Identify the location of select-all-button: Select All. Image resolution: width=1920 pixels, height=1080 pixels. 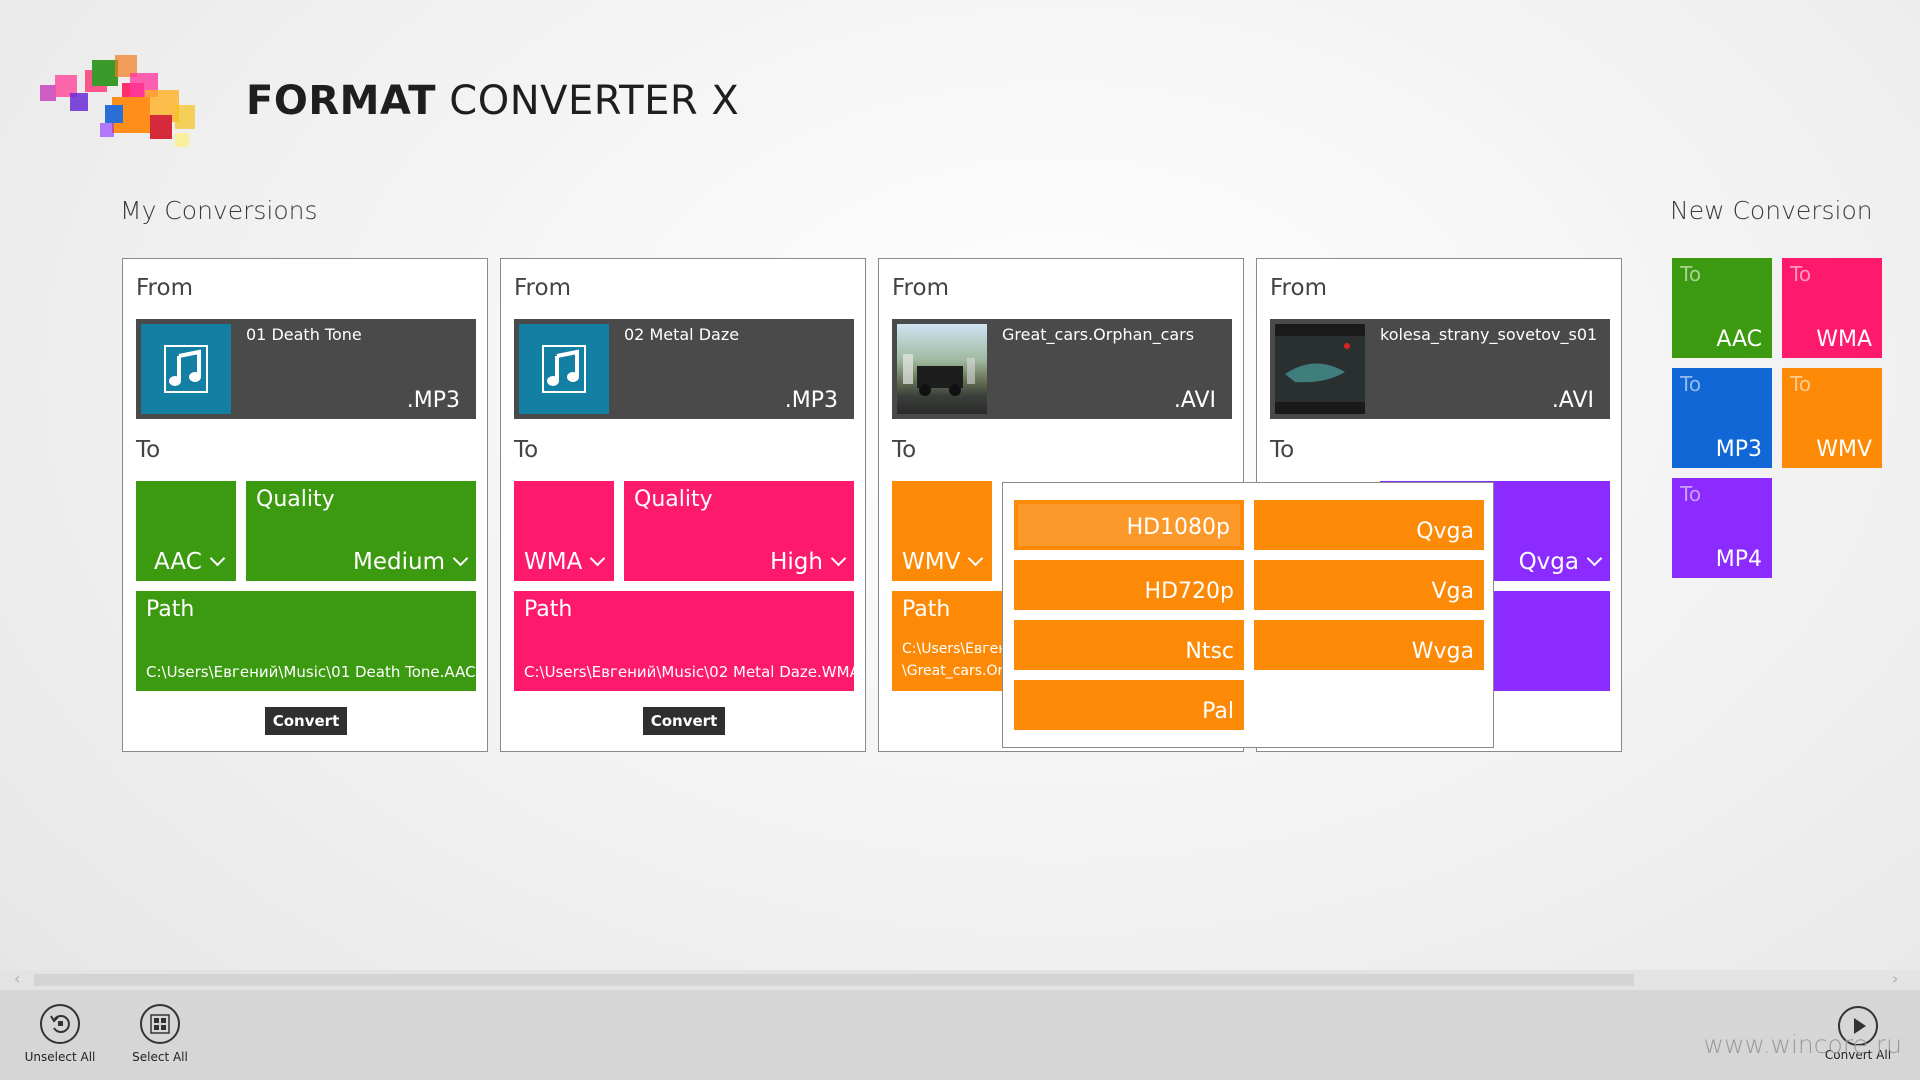
(160, 1034).